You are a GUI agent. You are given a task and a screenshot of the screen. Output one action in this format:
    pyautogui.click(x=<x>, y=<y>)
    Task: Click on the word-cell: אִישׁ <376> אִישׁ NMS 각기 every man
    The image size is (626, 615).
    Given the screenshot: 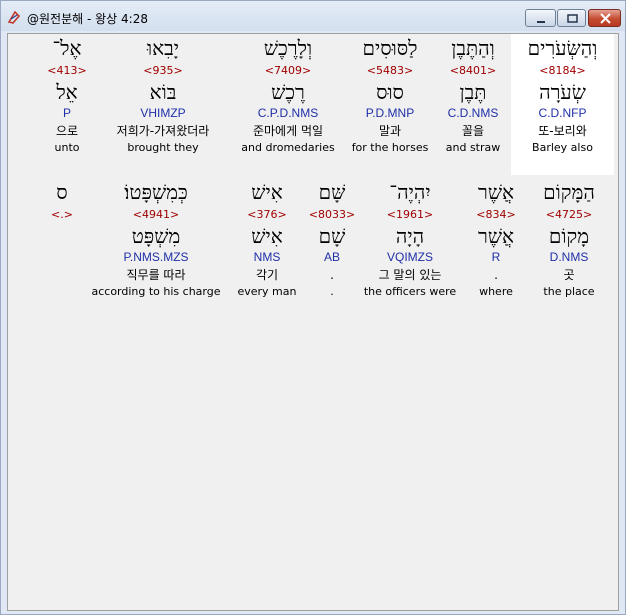 What is the action you would take?
    pyautogui.click(x=267, y=239)
    